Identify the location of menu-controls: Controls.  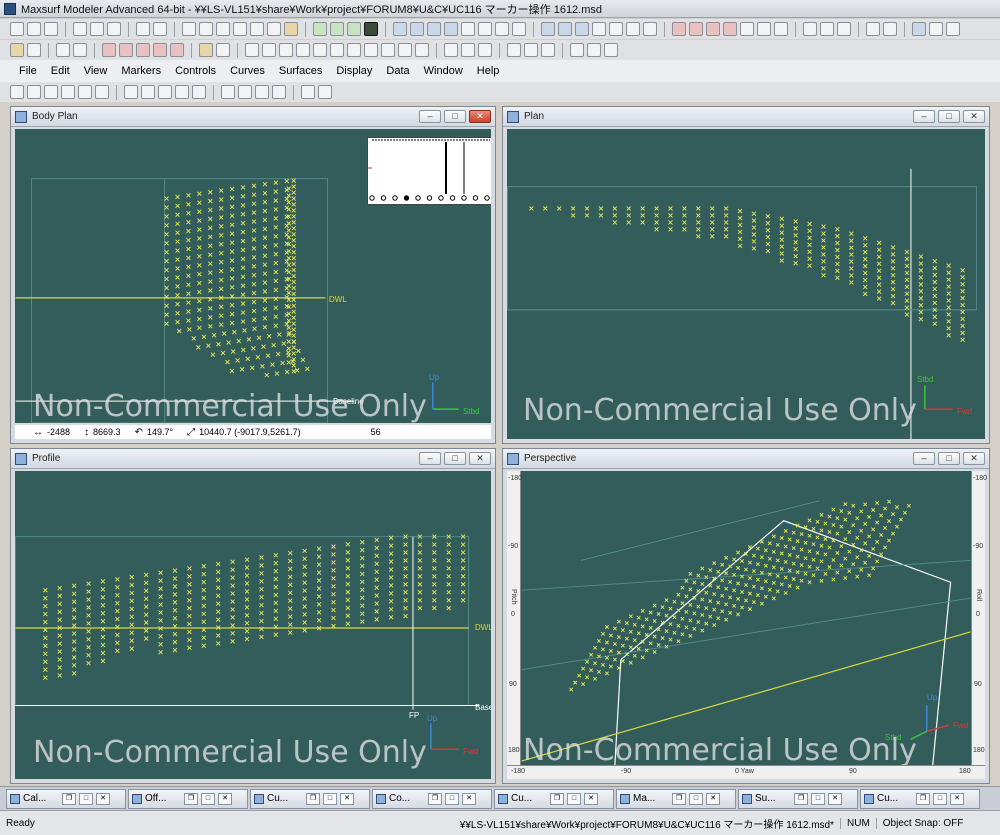
(195, 71).